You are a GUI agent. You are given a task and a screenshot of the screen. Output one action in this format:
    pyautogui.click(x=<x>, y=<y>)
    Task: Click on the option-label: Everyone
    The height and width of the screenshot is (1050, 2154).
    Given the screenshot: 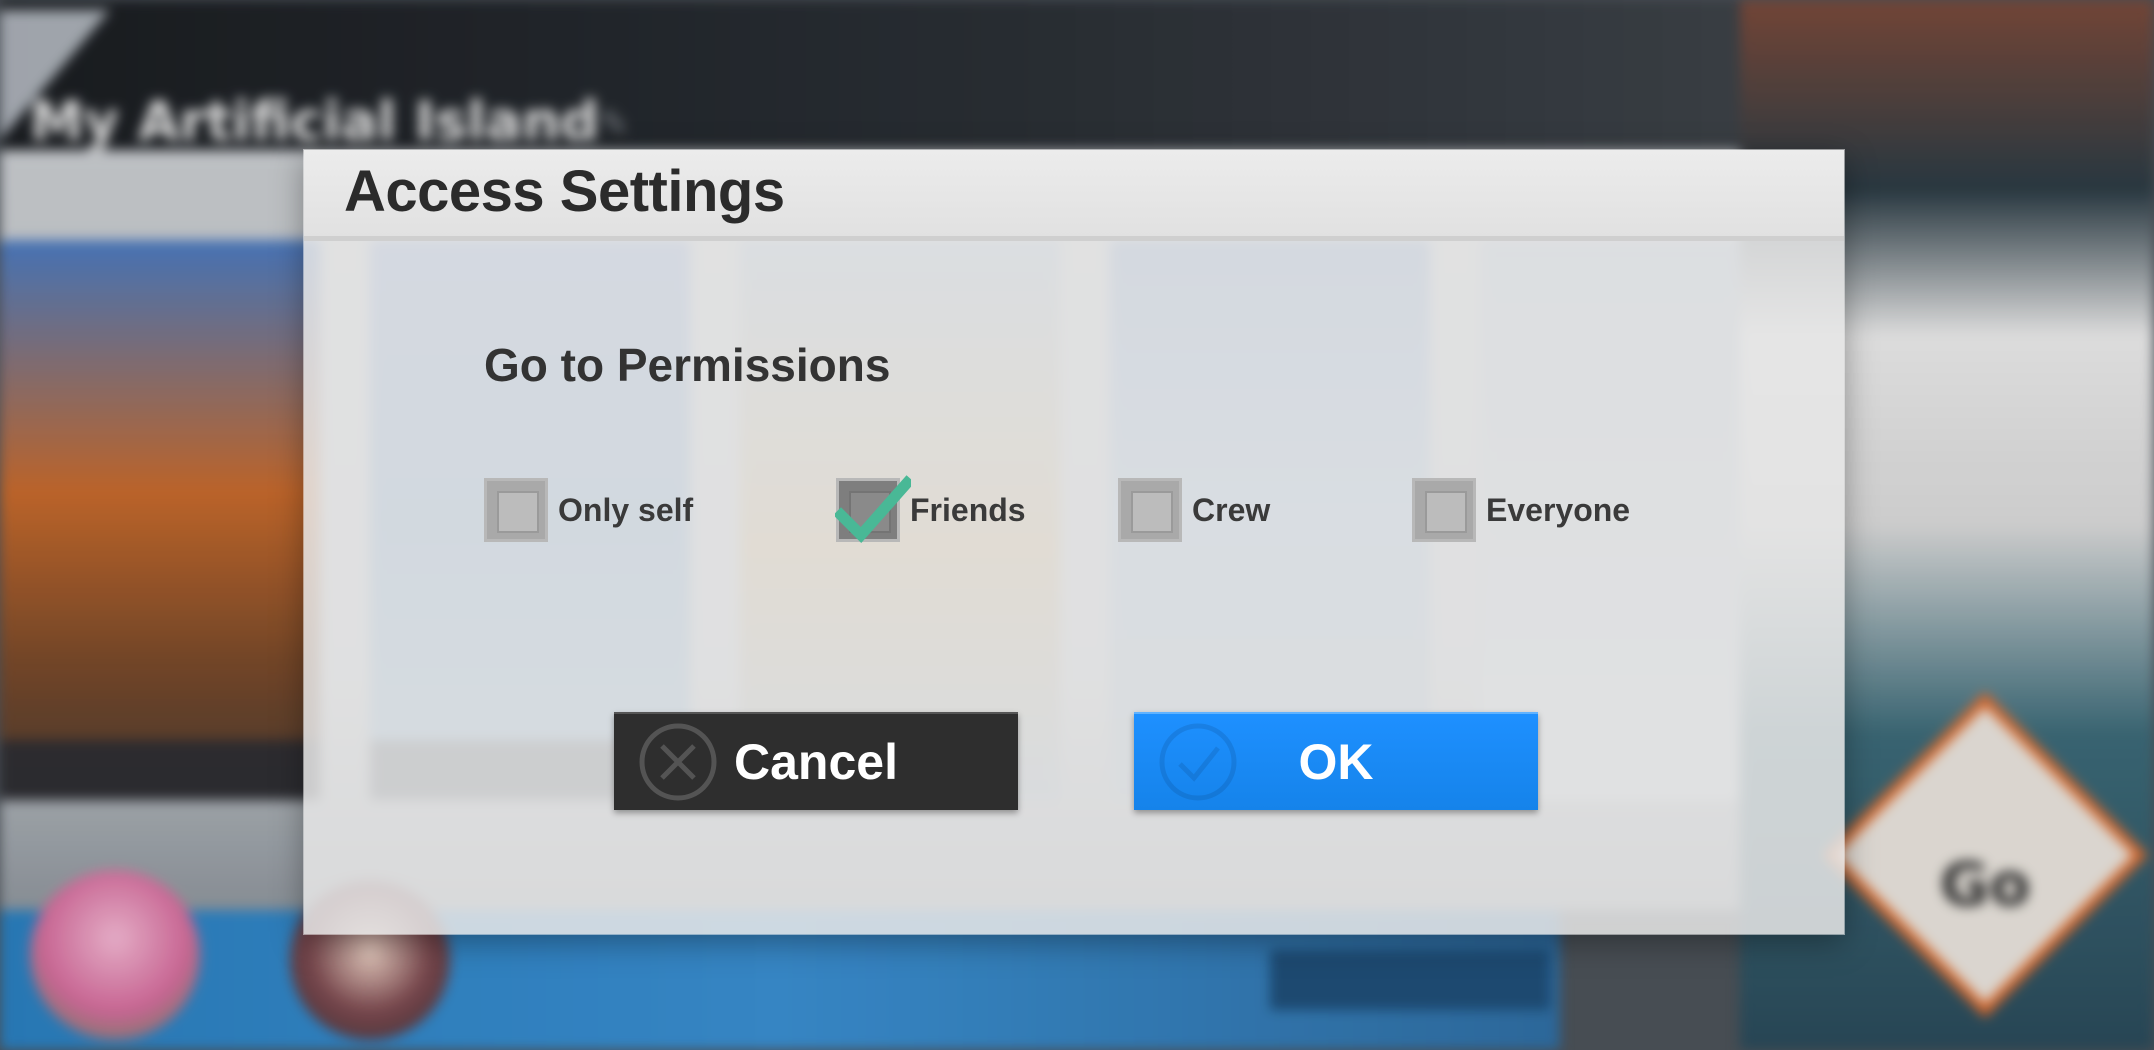 What is the action you would take?
    pyautogui.click(x=1558, y=509)
    